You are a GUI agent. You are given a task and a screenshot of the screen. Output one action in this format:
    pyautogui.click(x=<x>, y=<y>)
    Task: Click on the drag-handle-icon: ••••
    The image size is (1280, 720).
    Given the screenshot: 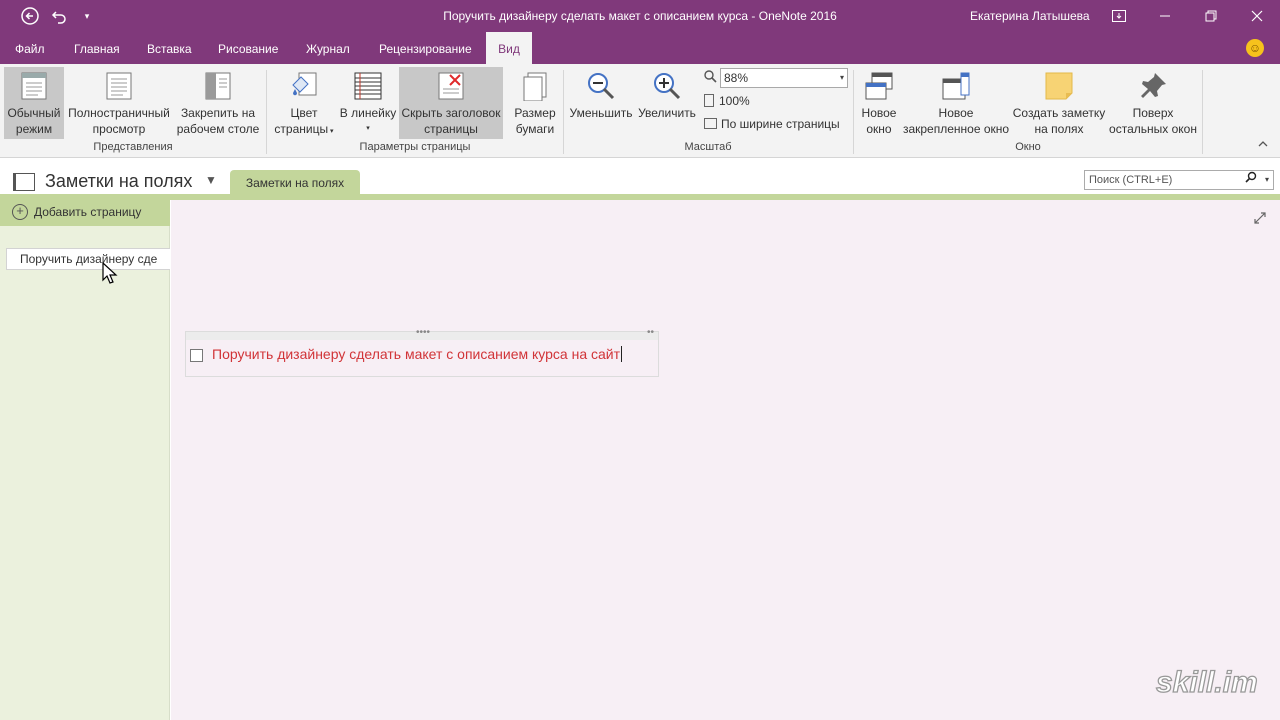 What is the action you would take?
    pyautogui.click(x=423, y=332)
    